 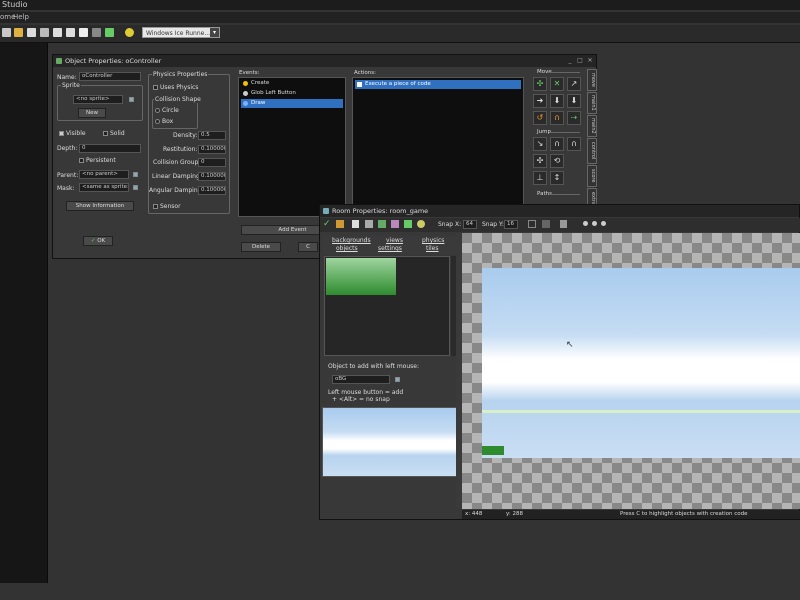 I want to click on minimize-icon: _, so click(x=570, y=60).